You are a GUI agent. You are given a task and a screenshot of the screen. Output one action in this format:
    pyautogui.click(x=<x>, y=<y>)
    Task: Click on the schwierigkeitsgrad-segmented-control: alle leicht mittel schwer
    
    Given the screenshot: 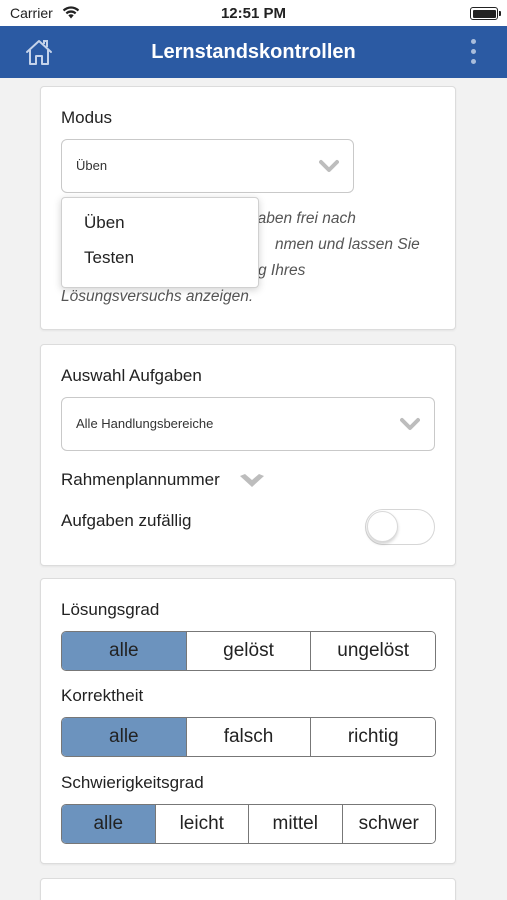 What is the action you would take?
    pyautogui.click(x=248, y=824)
    